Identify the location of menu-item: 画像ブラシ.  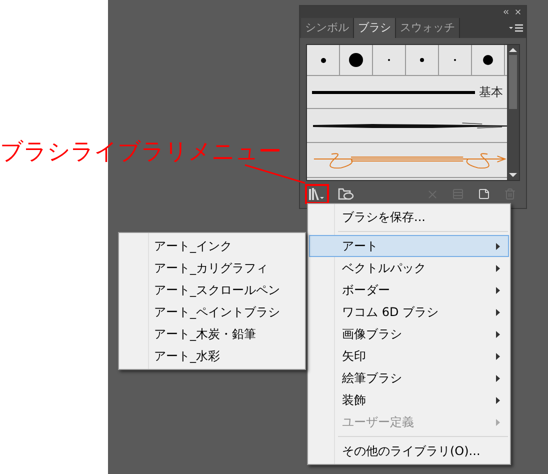
(409, 334).